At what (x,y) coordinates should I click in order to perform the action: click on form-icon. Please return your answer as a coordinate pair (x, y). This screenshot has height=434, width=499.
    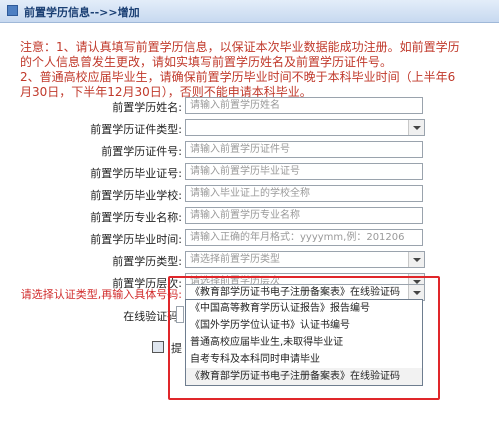
    Looking at the image, I should click on (12, 10).